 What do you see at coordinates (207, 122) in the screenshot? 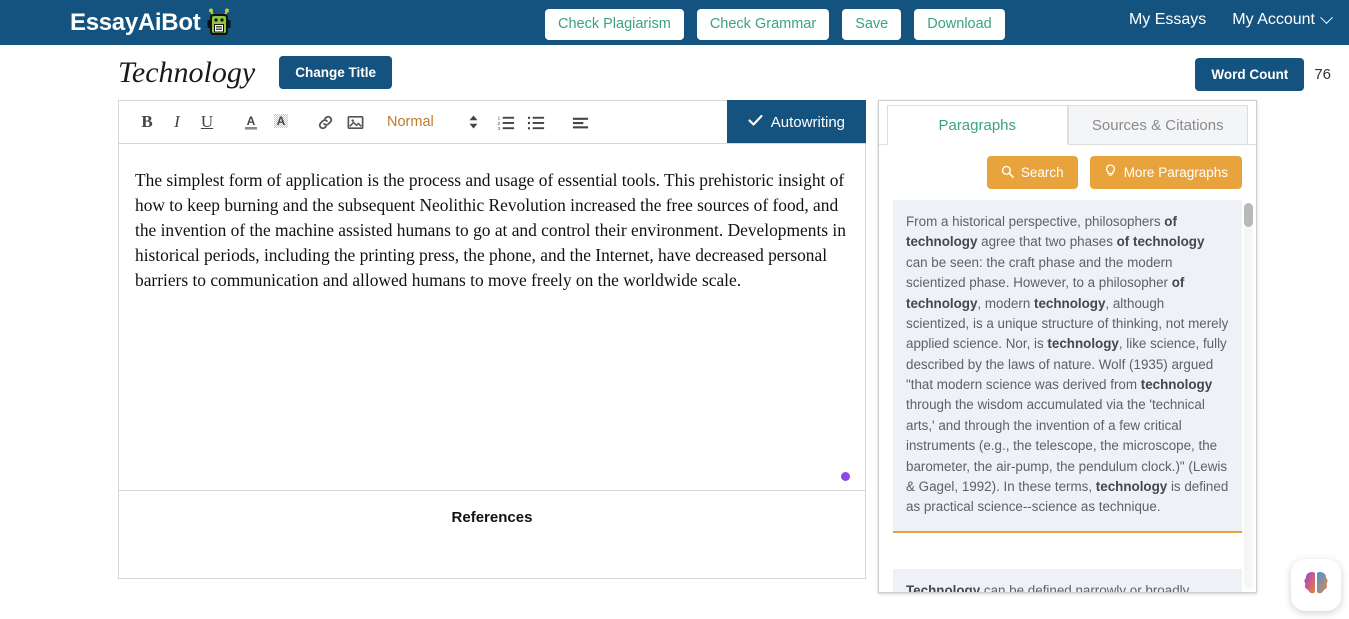
I see `underline-icon: U` at bounding box center [207, 122].